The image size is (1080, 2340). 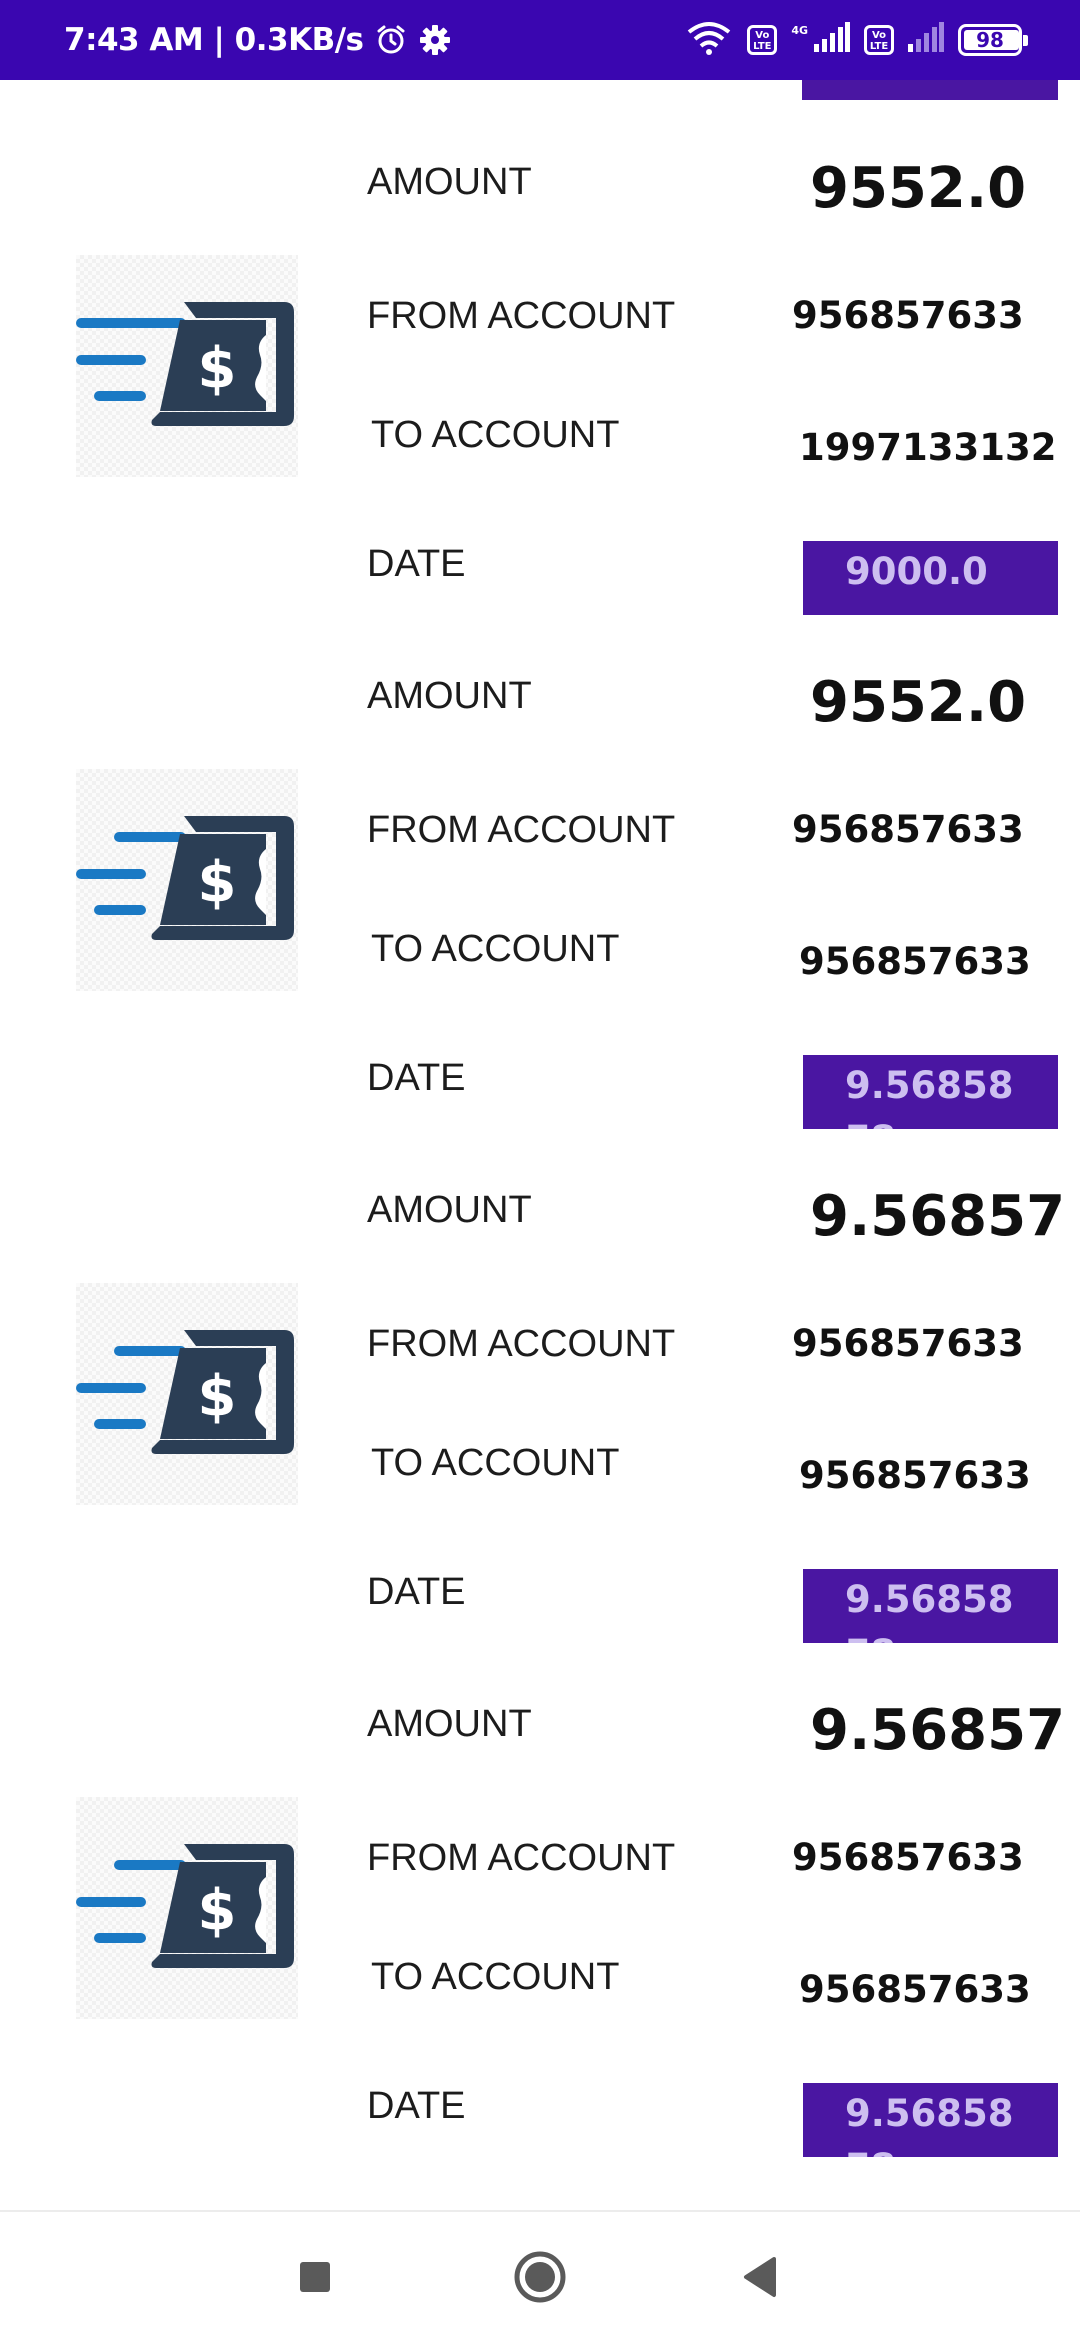 I want to click on home-button, so click(x=540, y=2276).